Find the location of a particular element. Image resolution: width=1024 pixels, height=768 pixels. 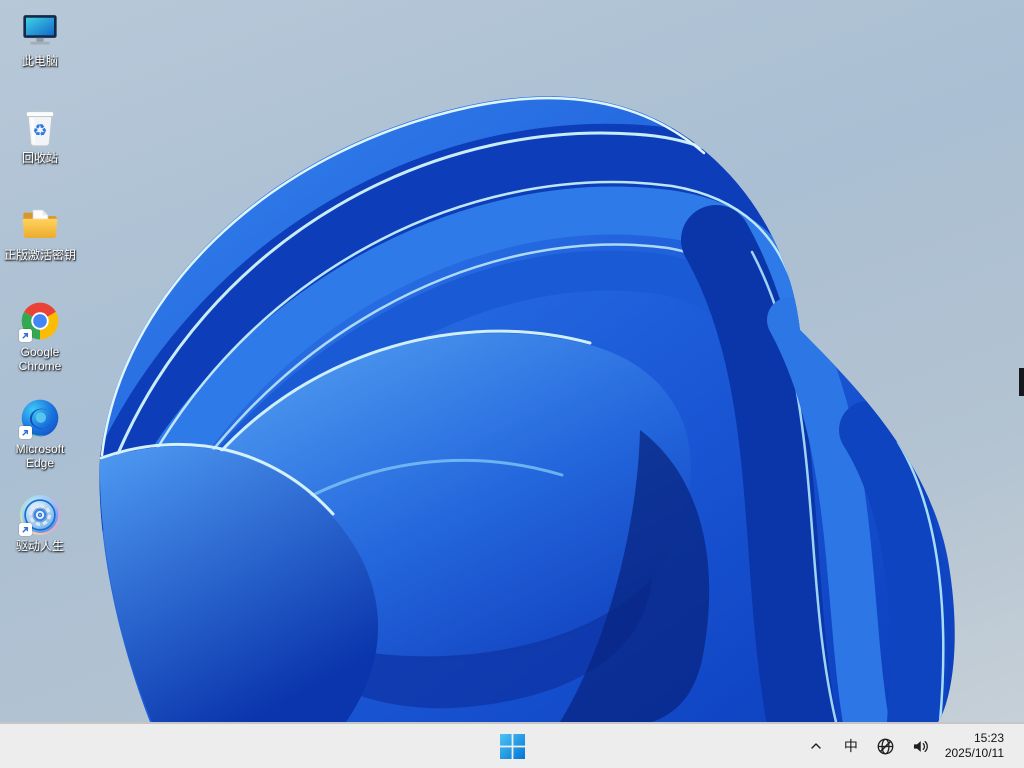

volume-button is located at coordinates (921, 746).